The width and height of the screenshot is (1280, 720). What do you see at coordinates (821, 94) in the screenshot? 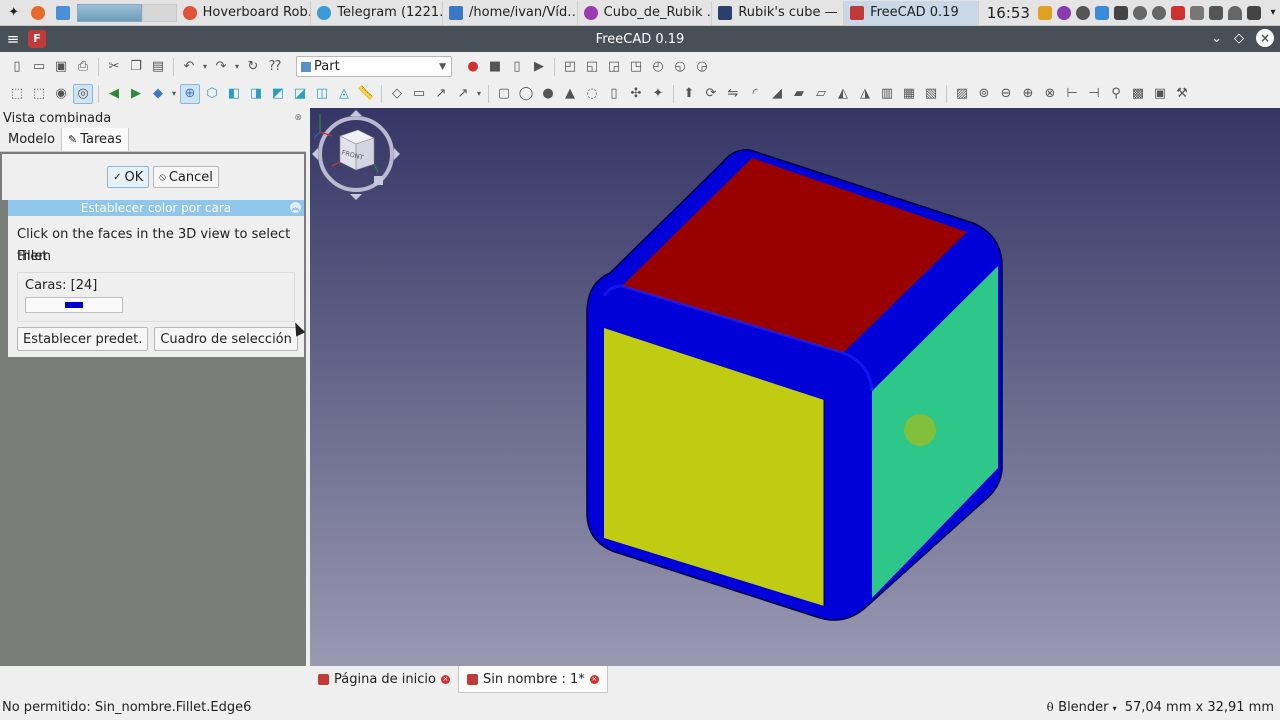
I see `ruled-surface-icon: ▱` at bounding box center [821, 94].